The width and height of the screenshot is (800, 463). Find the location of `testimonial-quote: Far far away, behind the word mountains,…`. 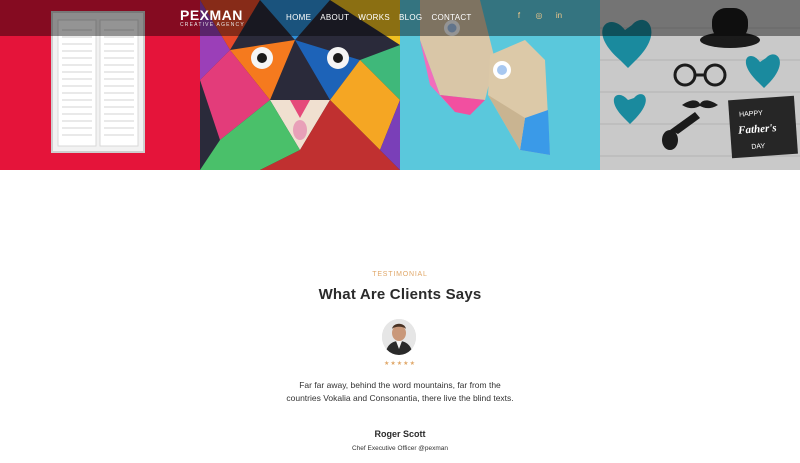

testimonial-quote: Far far away, behind the word mountains,… is located at coordinates (400, 392).